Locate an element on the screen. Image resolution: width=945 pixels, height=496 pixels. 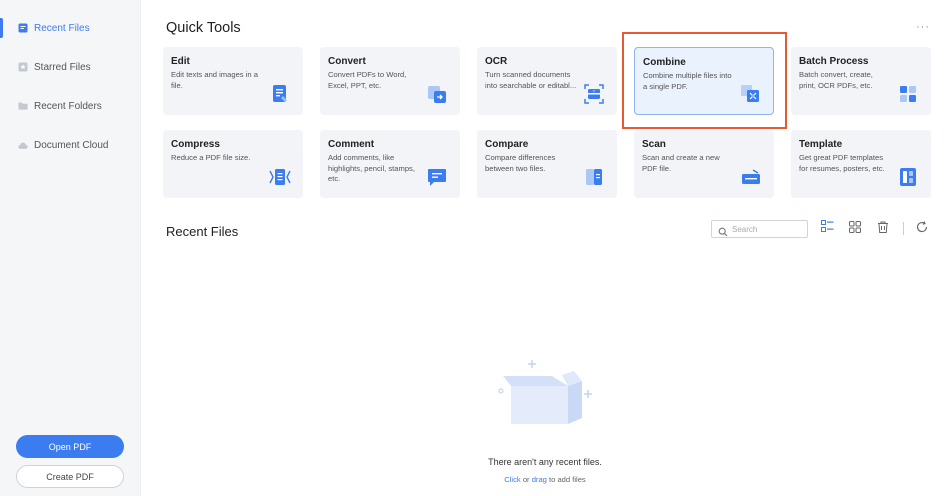
tool-title: Comment is located at coordinates (351, 144).